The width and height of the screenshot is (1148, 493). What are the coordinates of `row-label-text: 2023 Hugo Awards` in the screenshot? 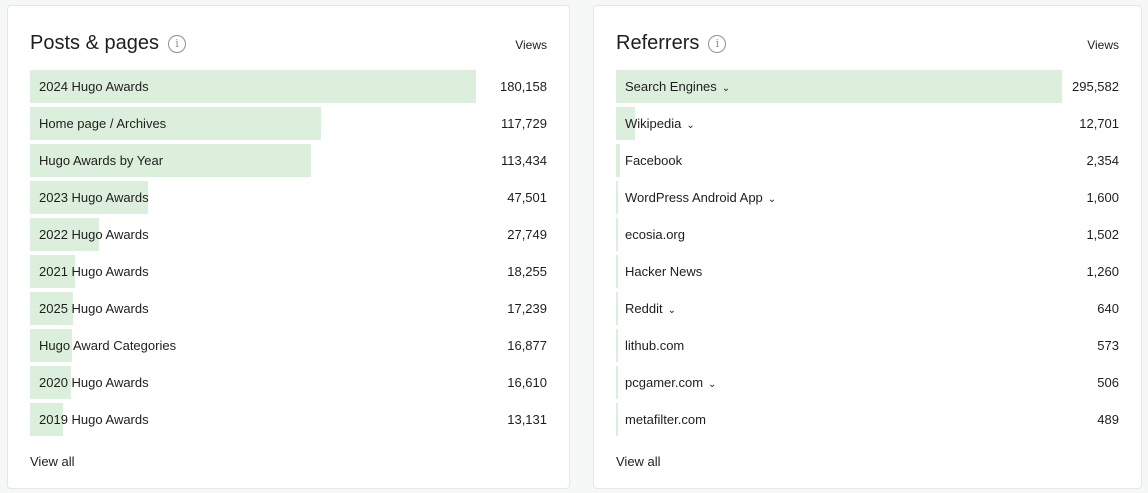 It's located at (94, 197).